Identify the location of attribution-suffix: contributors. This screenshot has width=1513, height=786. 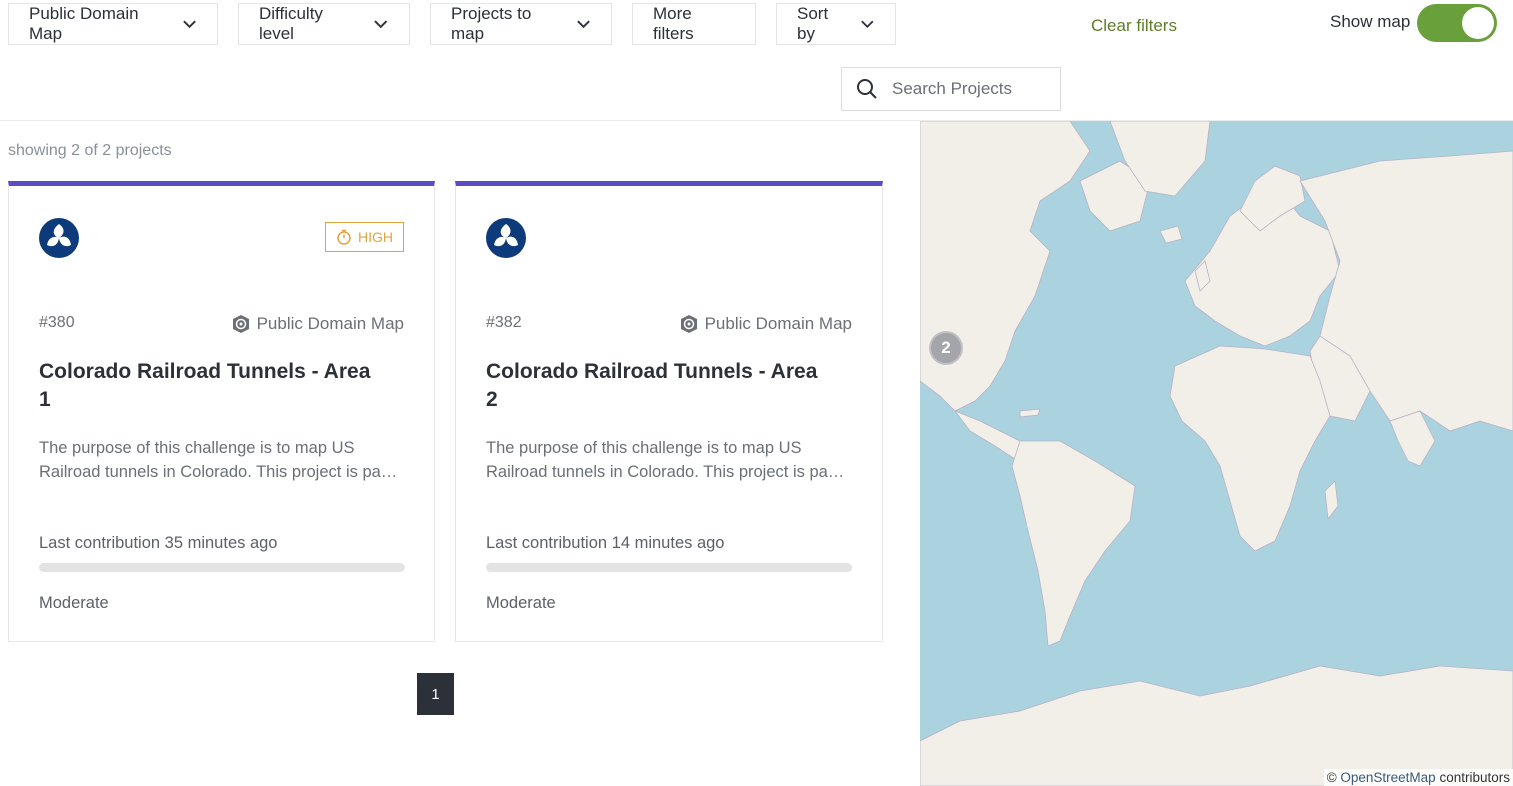
(1472, 777).